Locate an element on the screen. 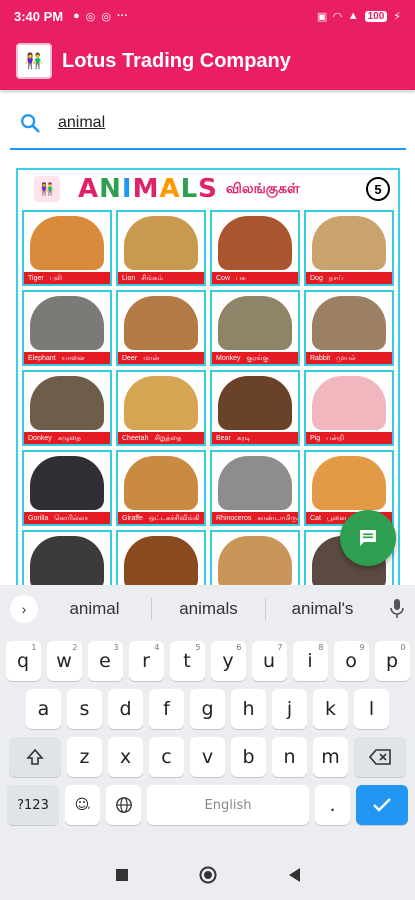  animal-card: Cheetah சிறுத்தை is located at coordinates (161, 408).